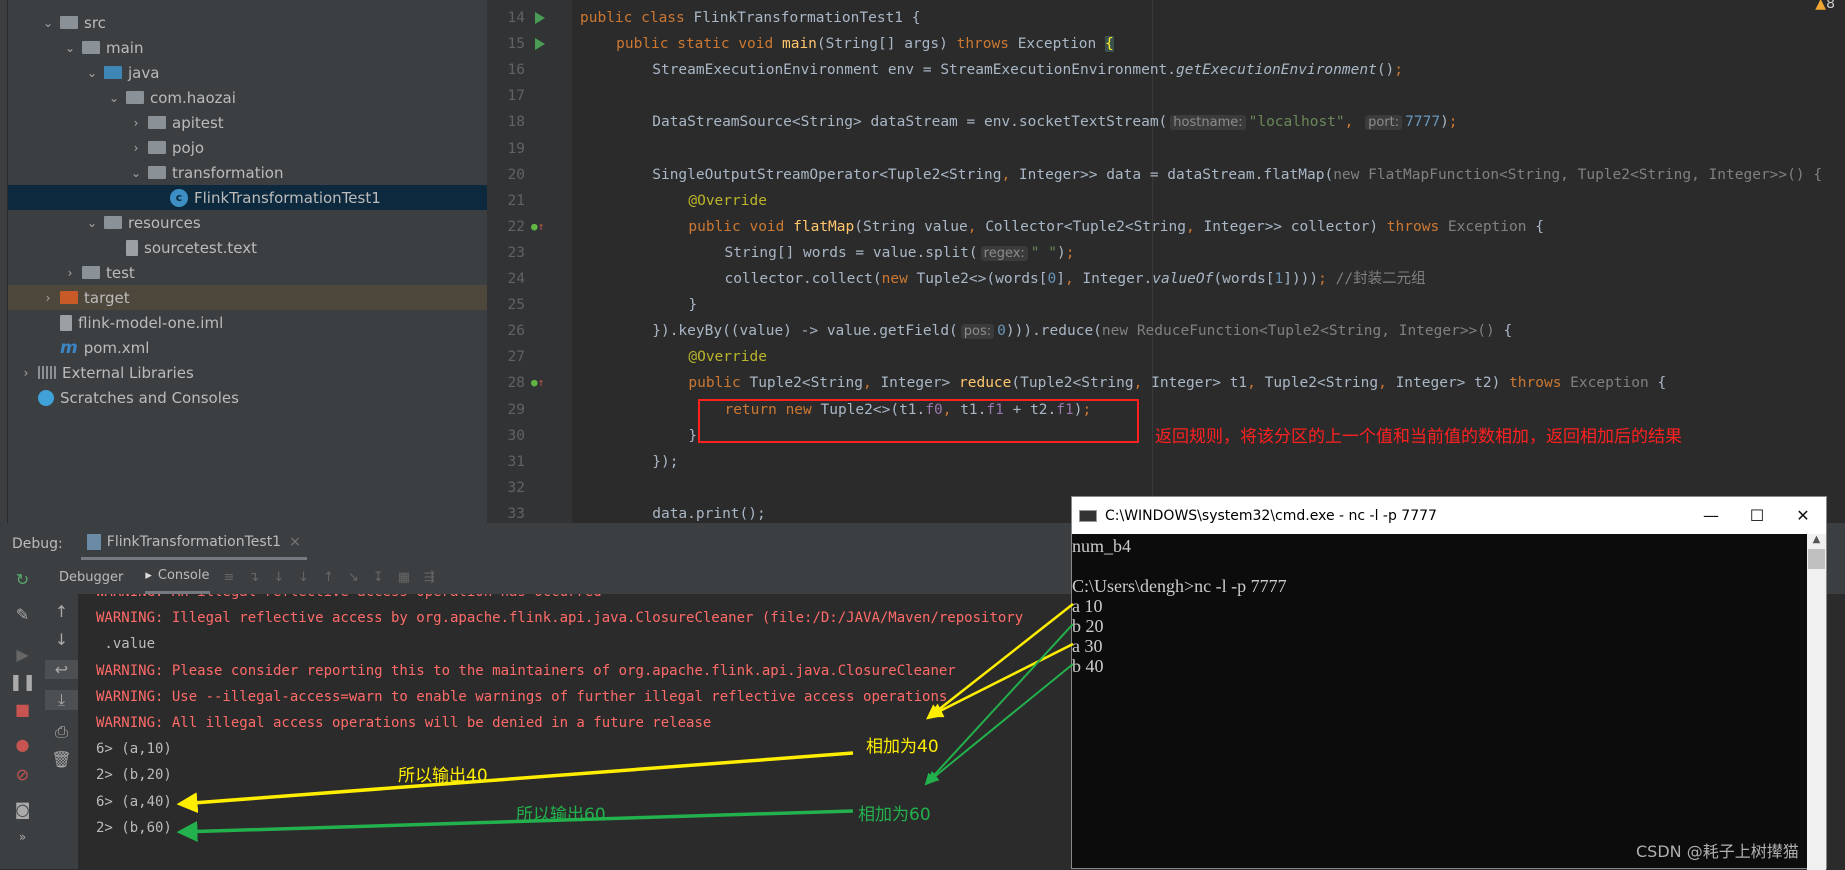 The image size is (1845, 870). I want to click on tree-item-label: test, so click(120, 272).